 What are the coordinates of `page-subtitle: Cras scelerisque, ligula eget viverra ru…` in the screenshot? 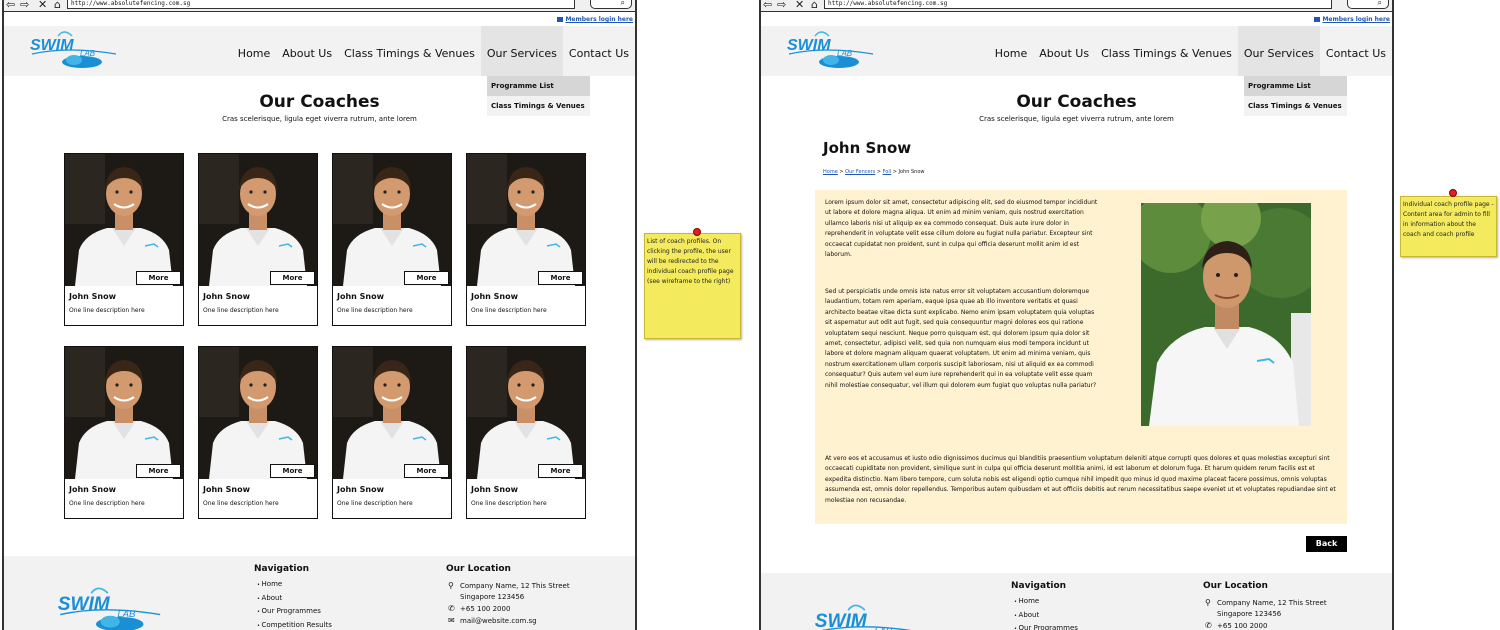 It's located at (1076, 119).